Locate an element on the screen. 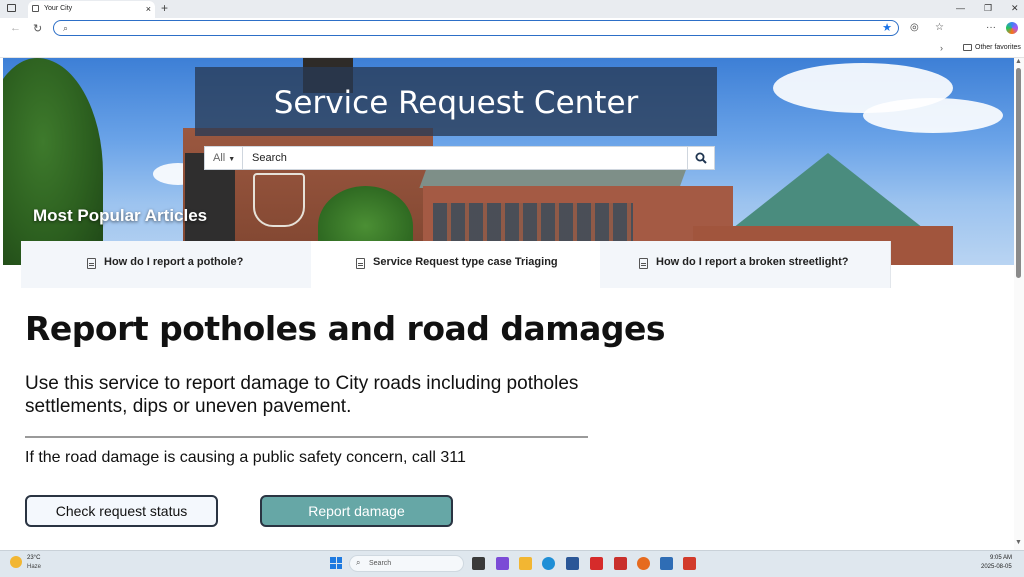 The height and width of the screenshot is (577, 1024). reload-icon: ↻ is located at coordinates (37, 28).